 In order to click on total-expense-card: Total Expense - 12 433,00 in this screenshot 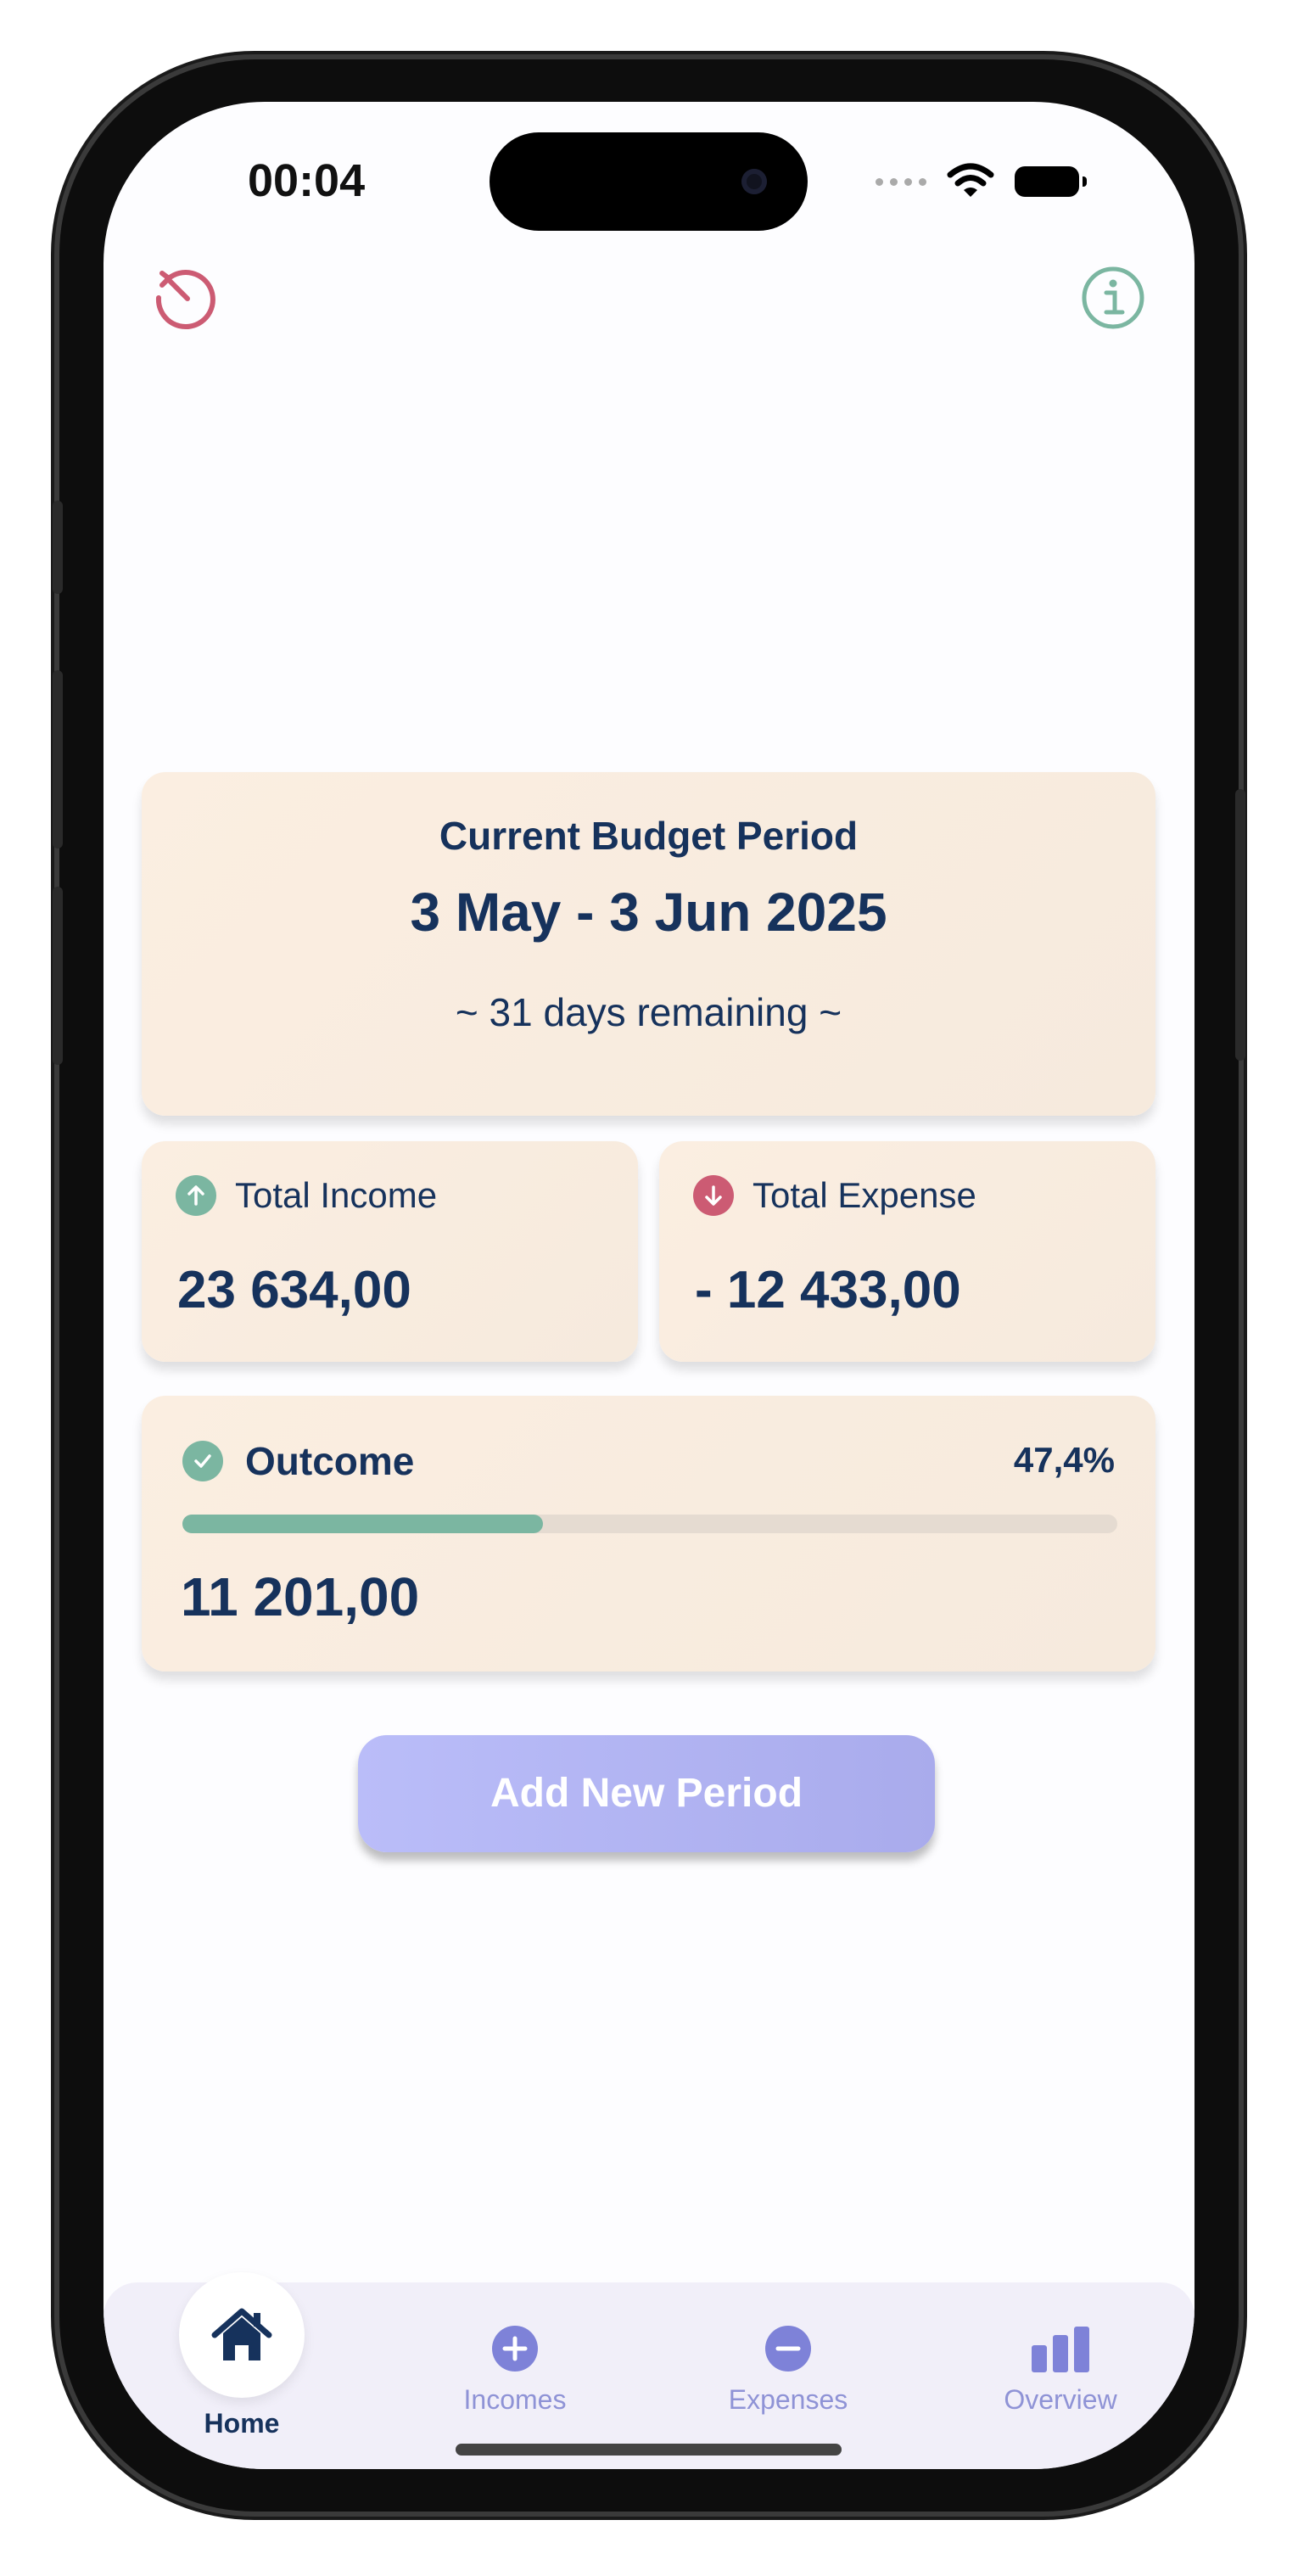, I will do `click(907, 1251)`.